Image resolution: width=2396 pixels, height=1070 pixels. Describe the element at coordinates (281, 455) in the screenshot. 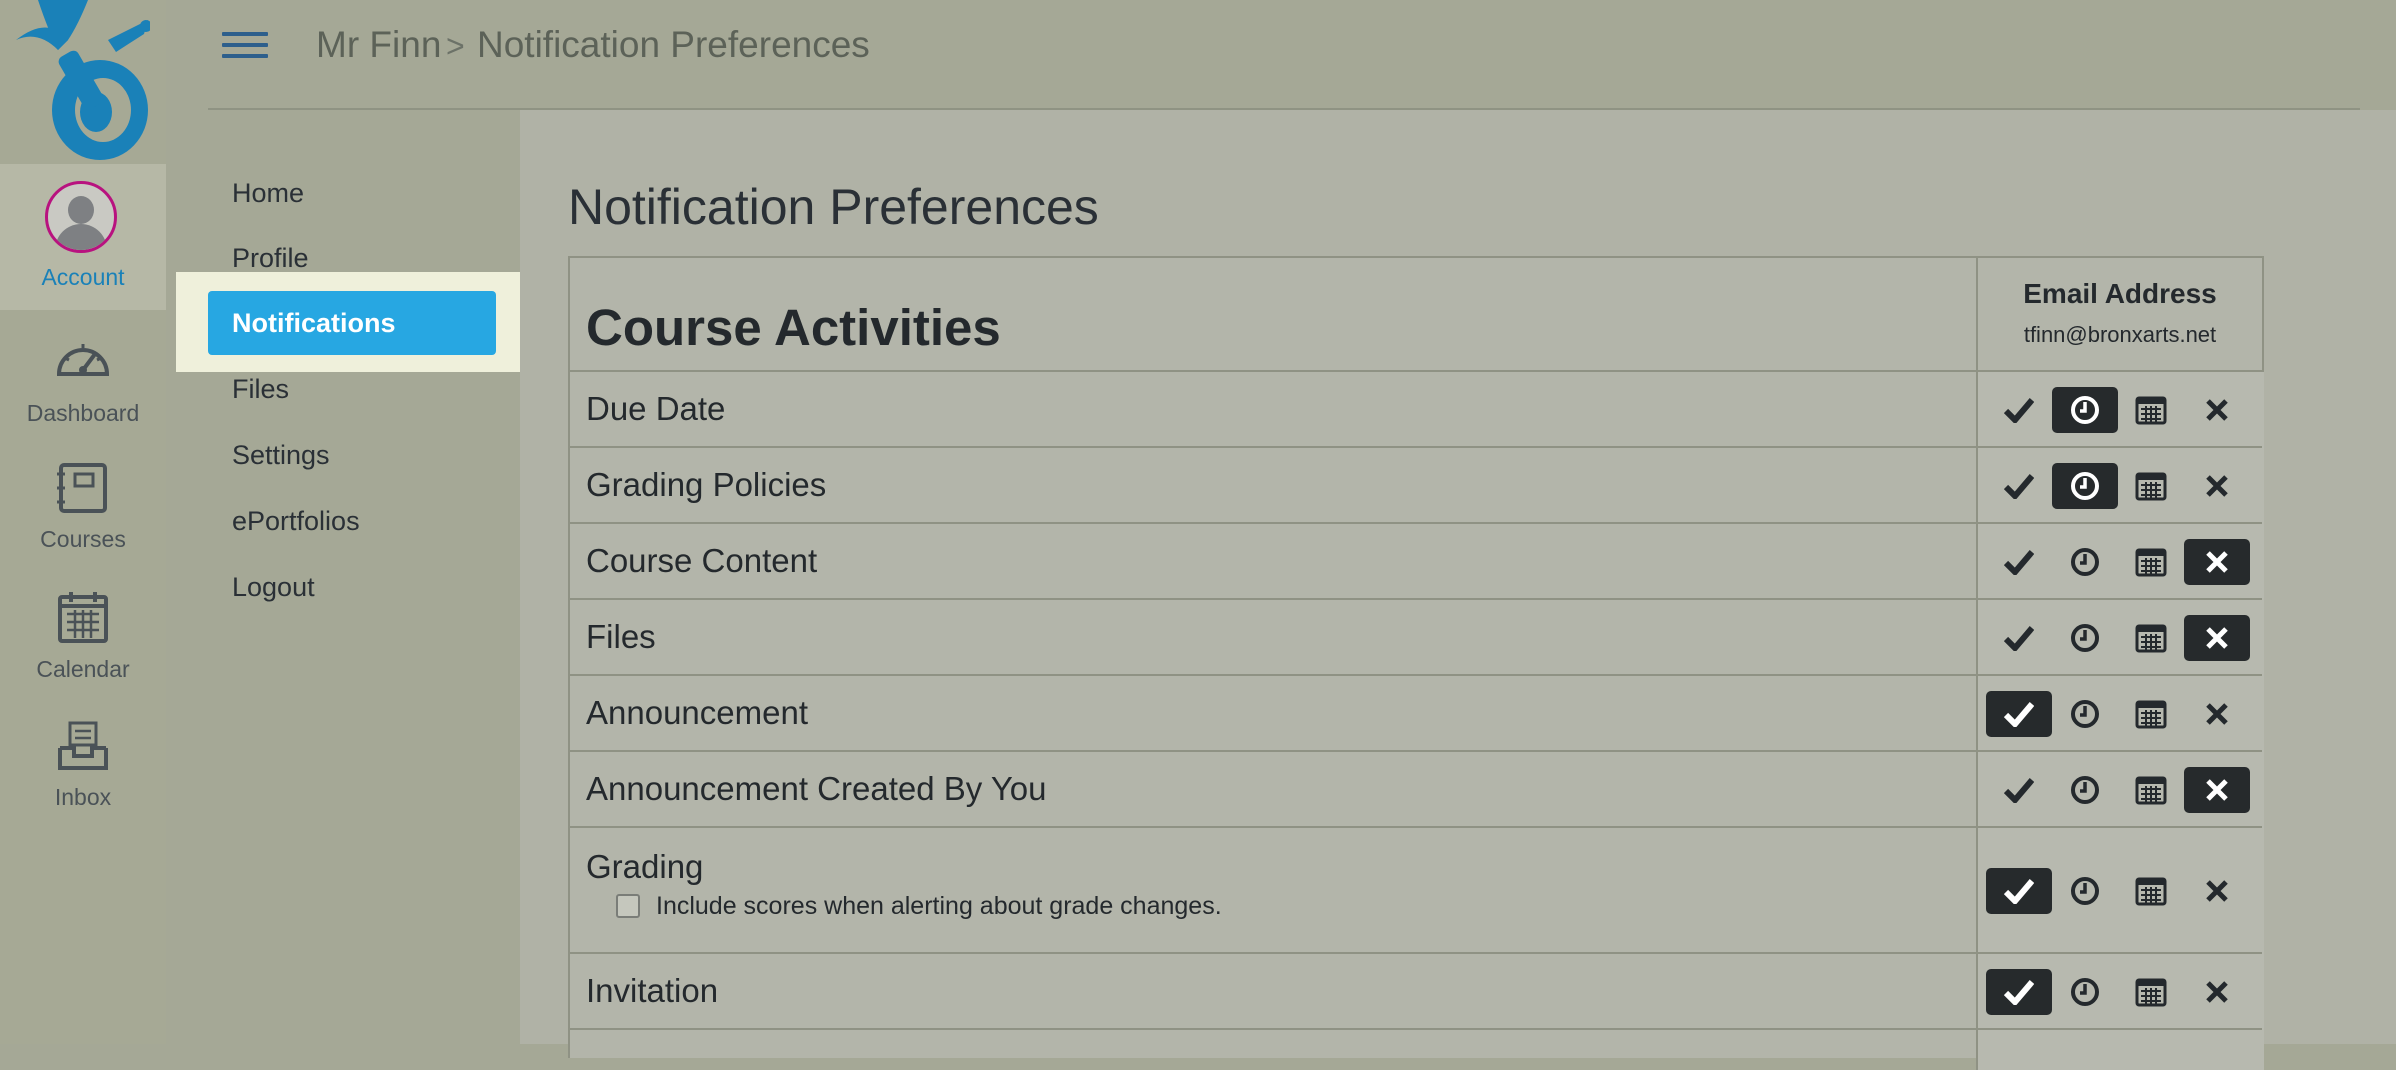

I see `subnav-settings: Settings` at that location.